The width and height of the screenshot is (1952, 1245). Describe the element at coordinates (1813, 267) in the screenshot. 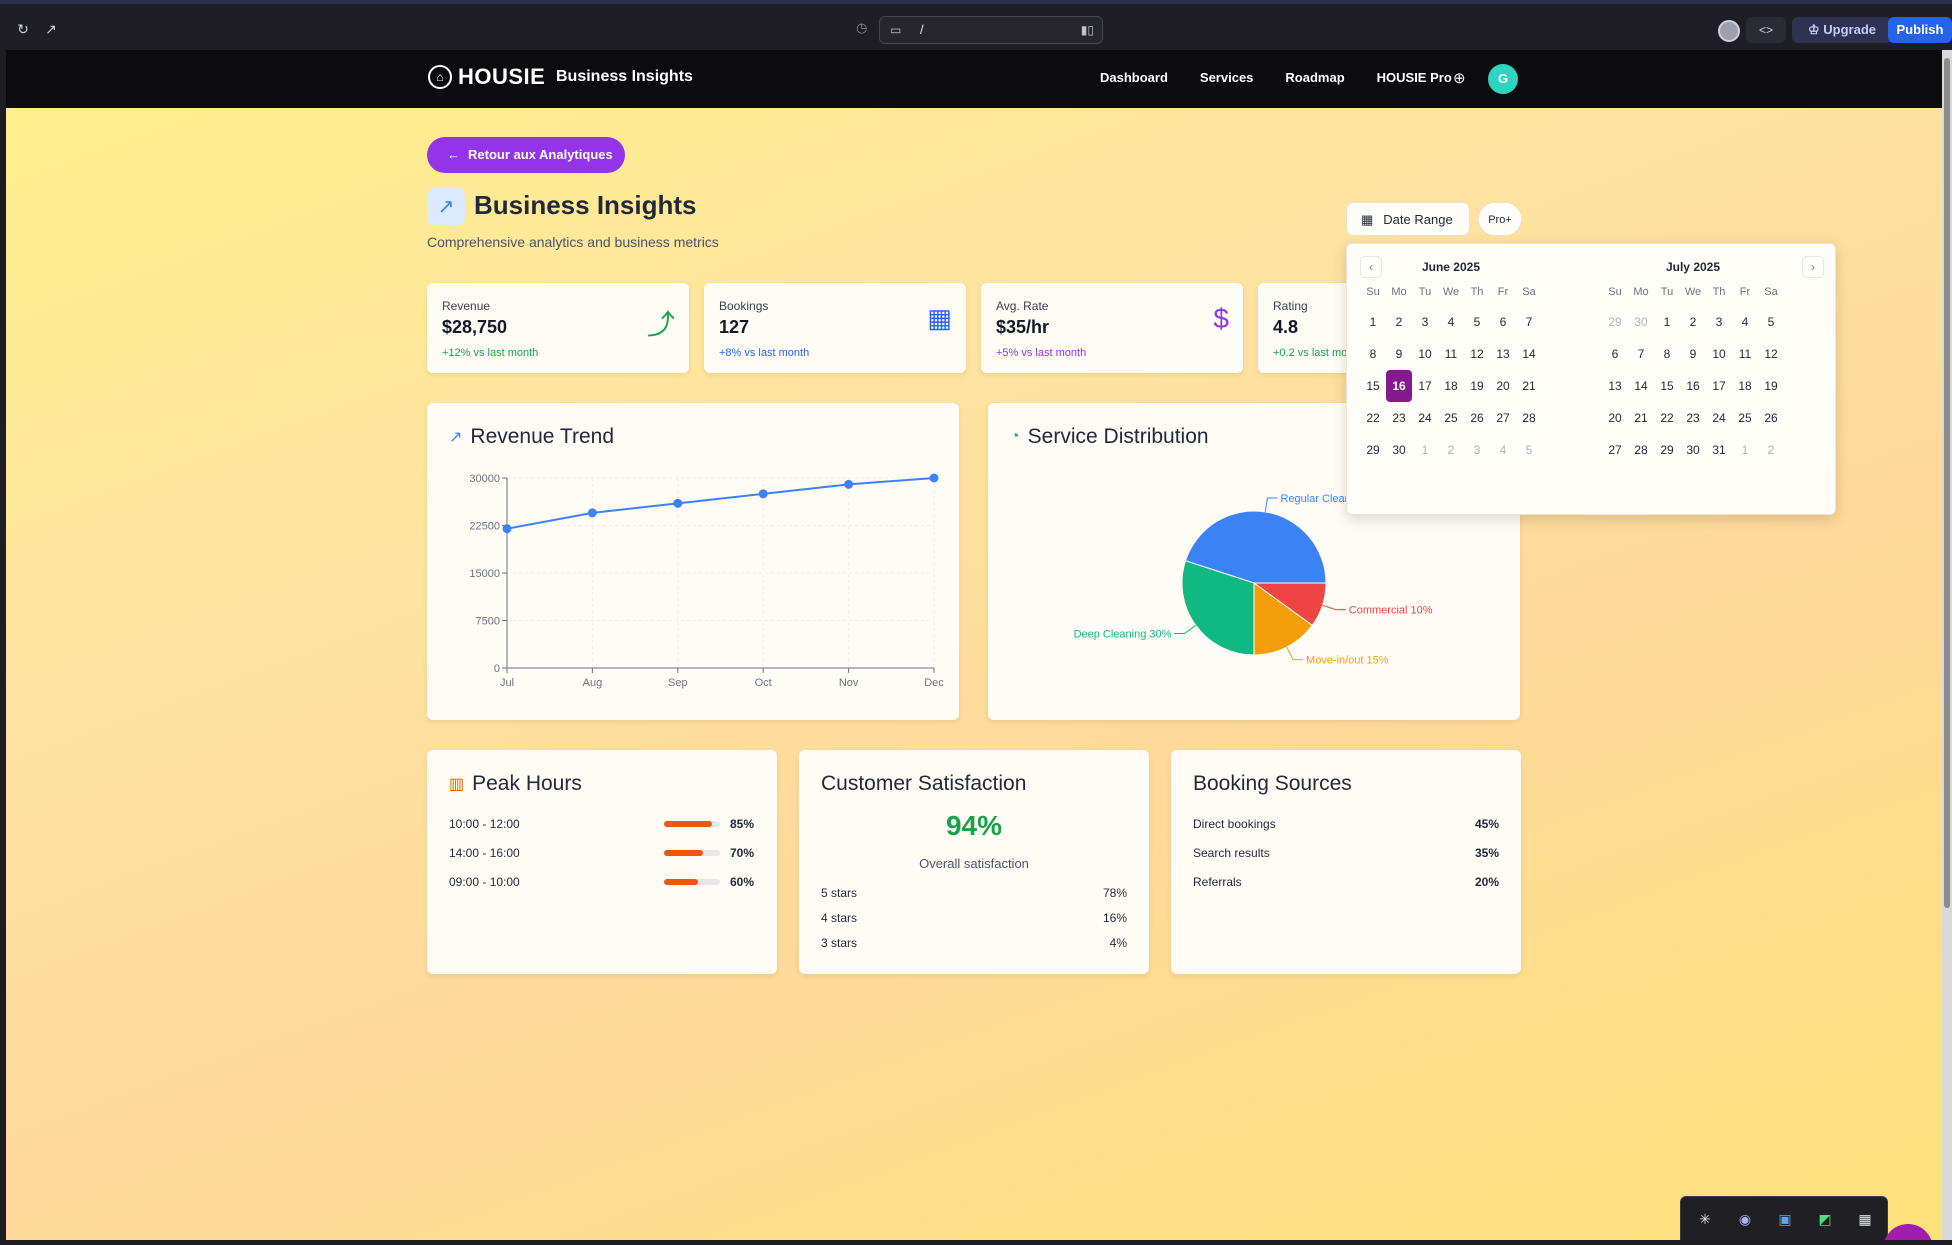

I see `chevron-right-icon: ›` at that location.